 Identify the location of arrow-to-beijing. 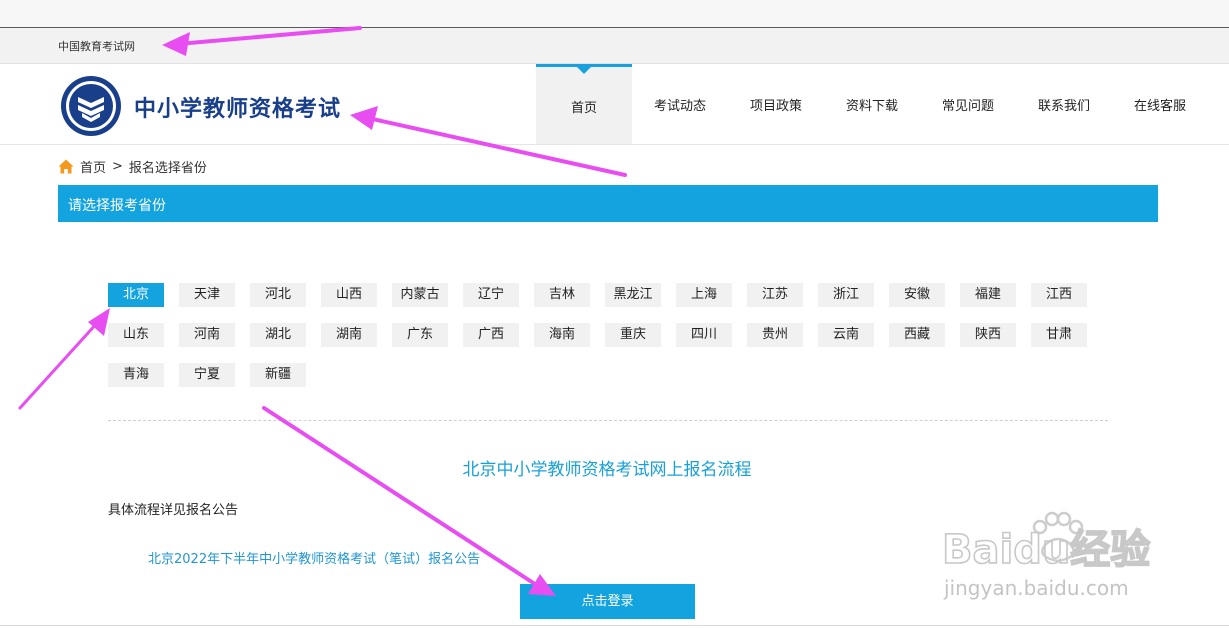
(59, 365).